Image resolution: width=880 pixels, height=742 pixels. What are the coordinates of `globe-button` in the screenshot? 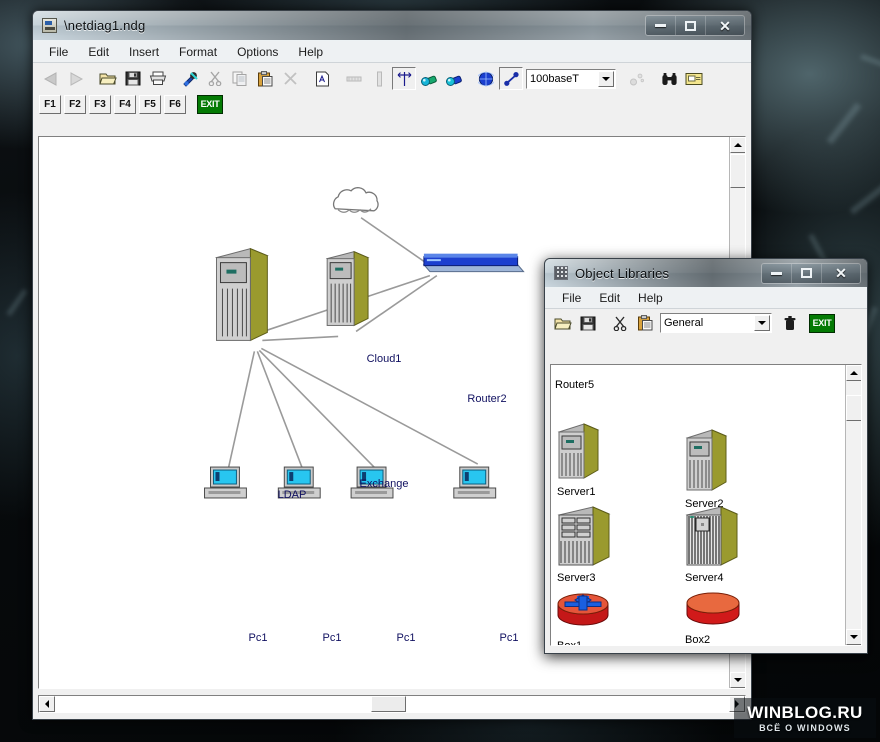 It's located at (486, 78).